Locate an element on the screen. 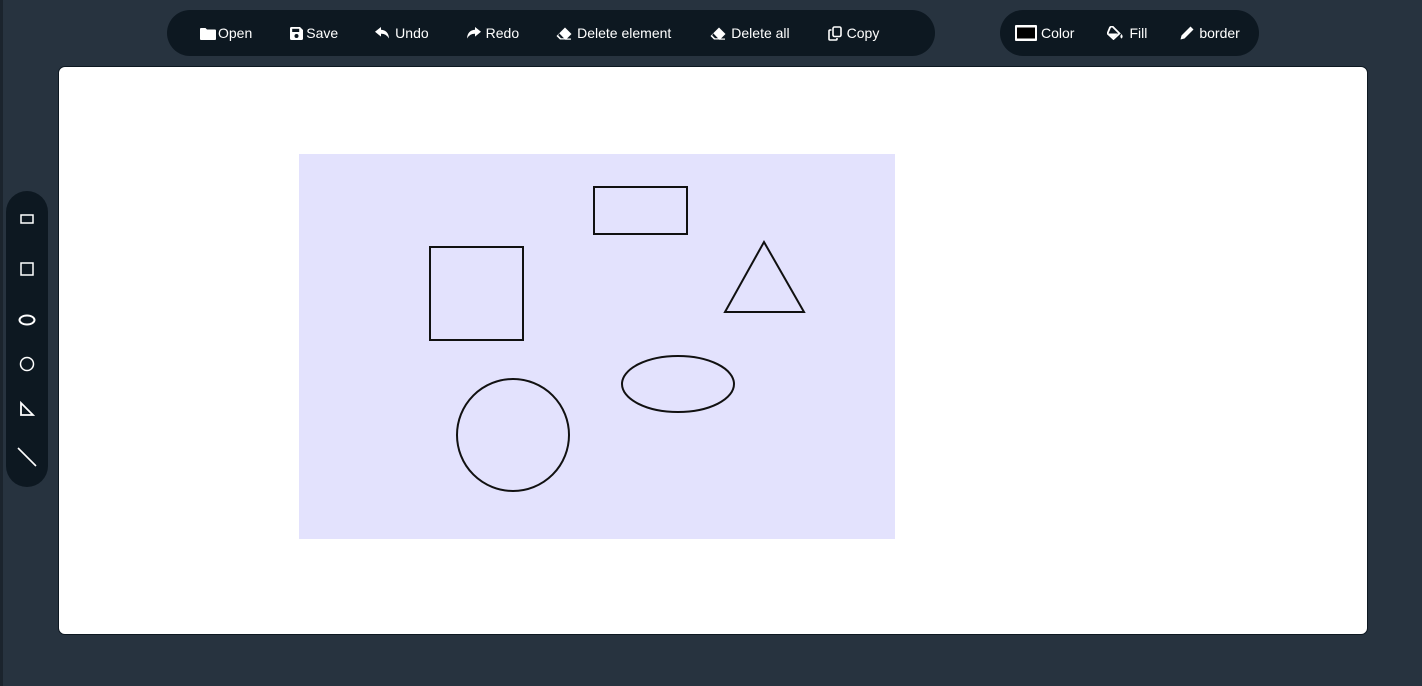 This screenshot has height=686, width=1422. delete-all-button: Delete all is located at coordinates (750, 33).